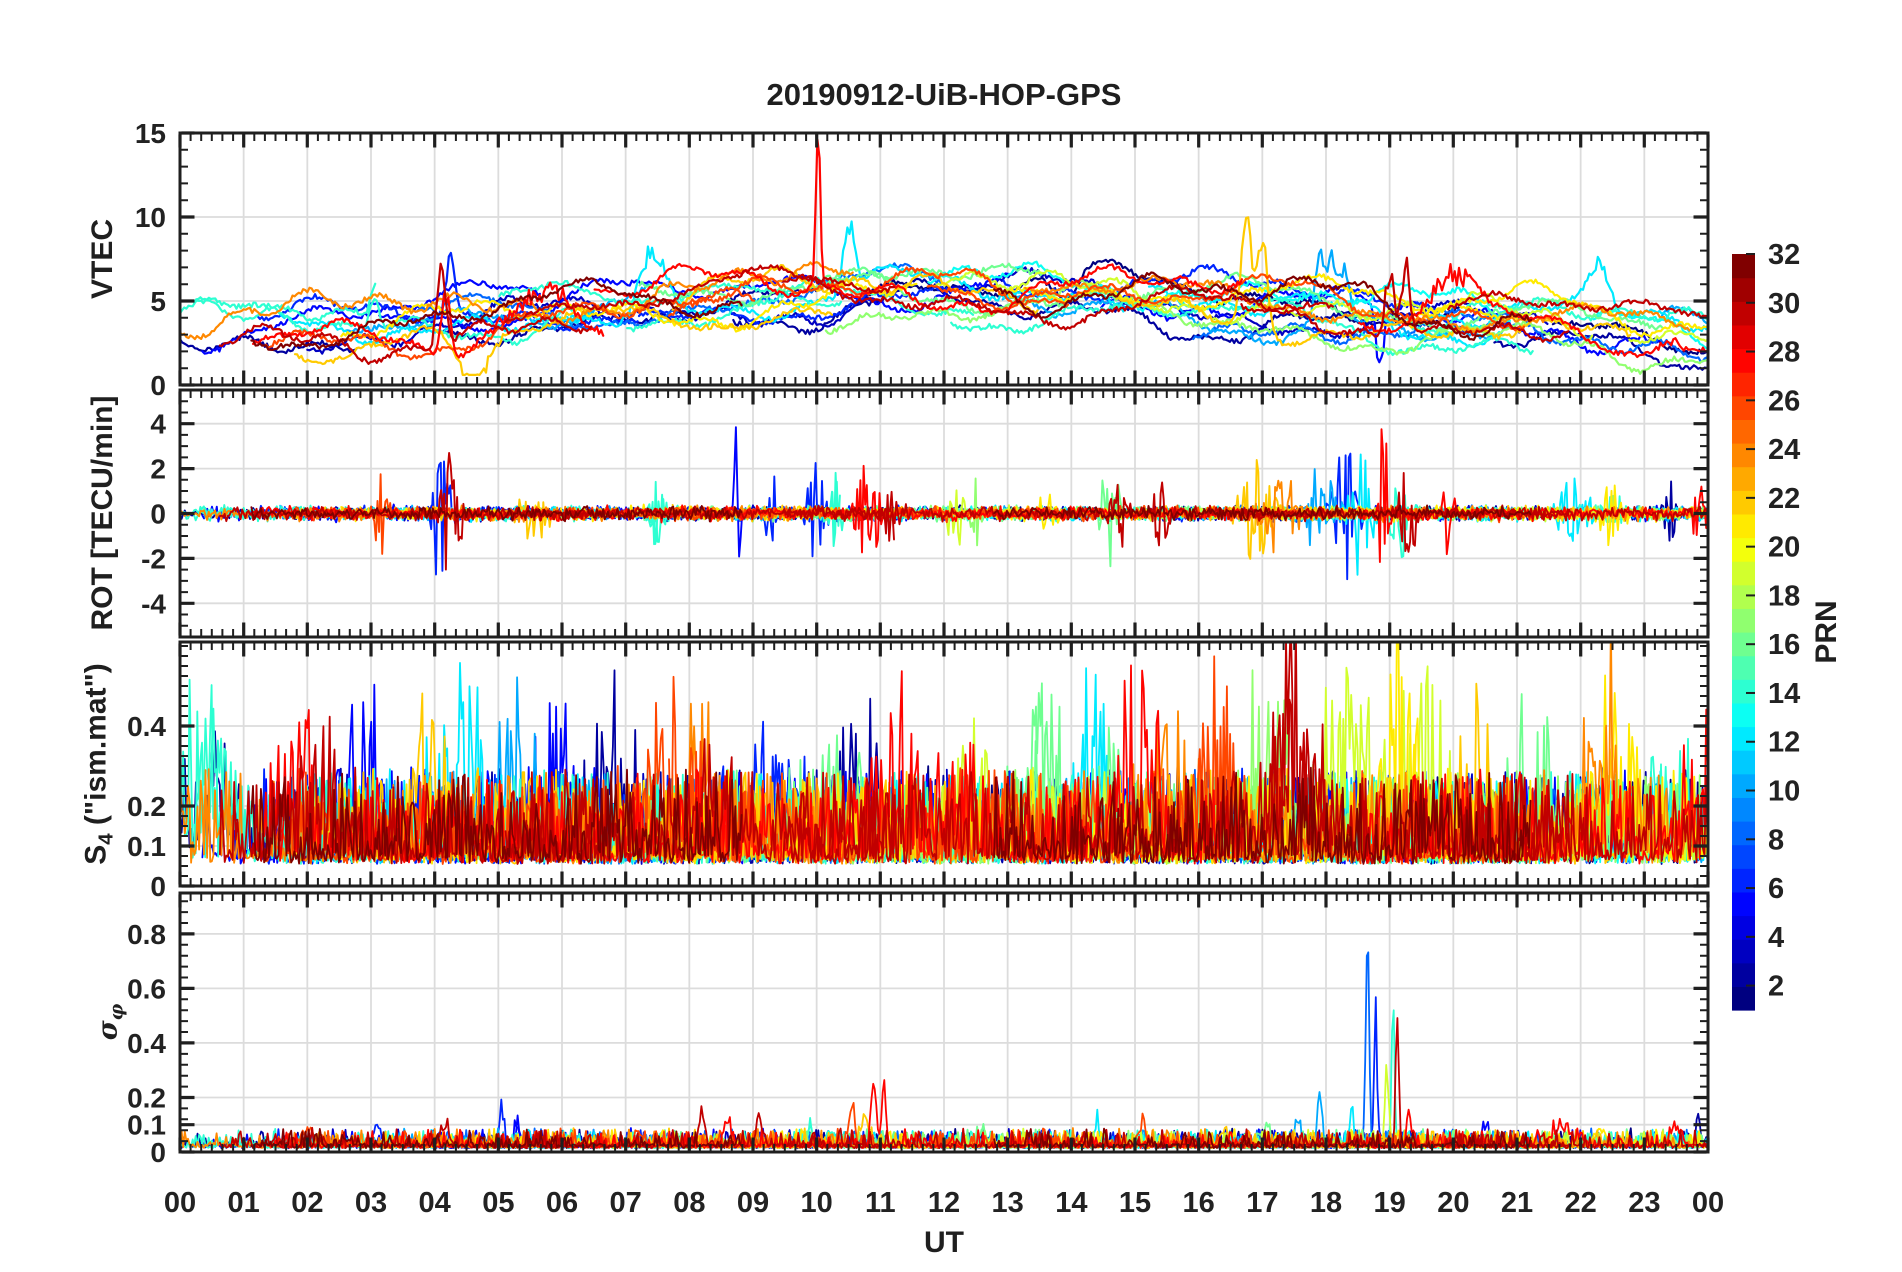 The height and width of the screenshot is (1272, 1902). Describe the element at coordinates (1776, 889) in the screenshot. I see `svg-text: 6` at that location.